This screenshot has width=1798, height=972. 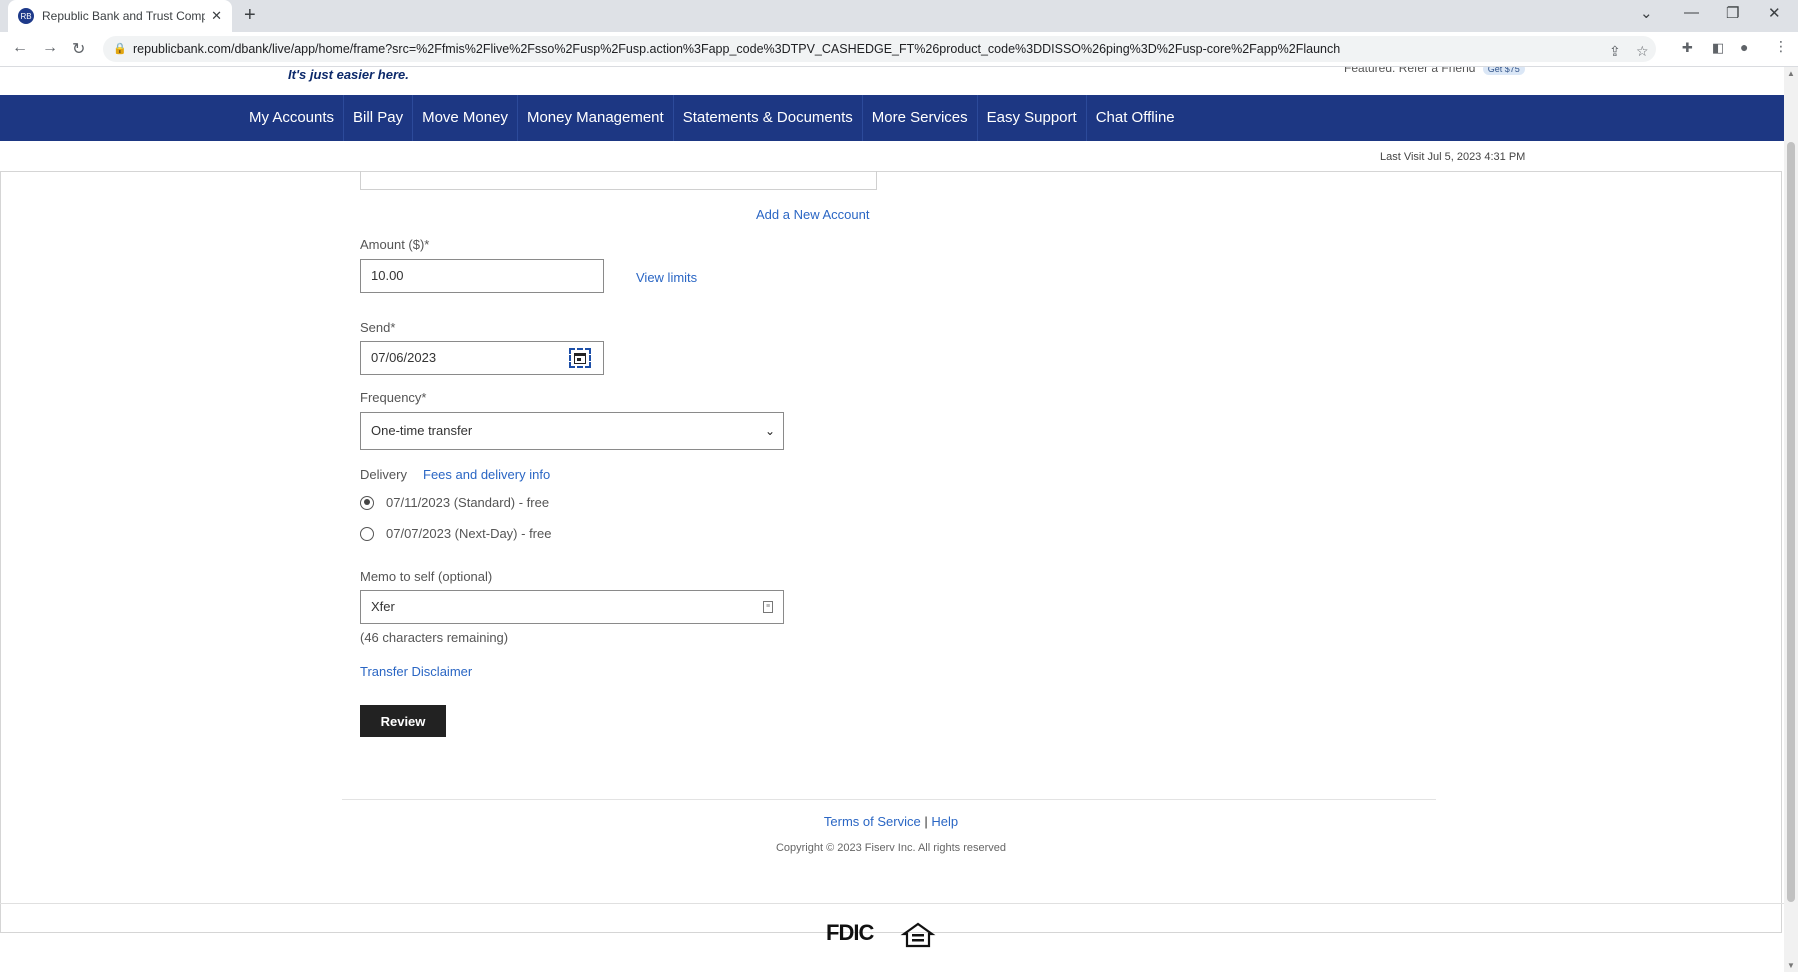 I want to click on frequency-value: One-time transfer, so click(x=422, y=430).